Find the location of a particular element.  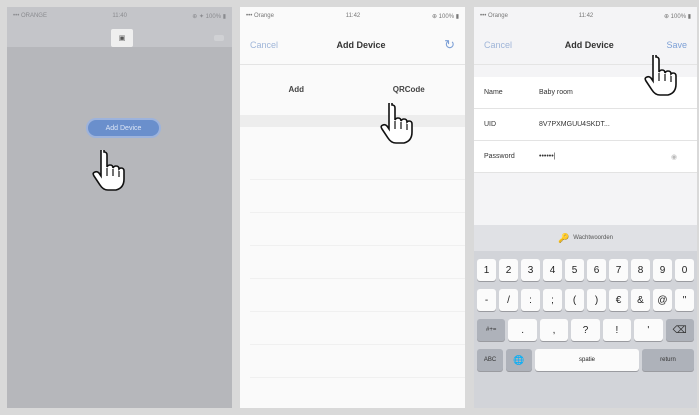

tab-indicator is located at coordinates (352, 121).